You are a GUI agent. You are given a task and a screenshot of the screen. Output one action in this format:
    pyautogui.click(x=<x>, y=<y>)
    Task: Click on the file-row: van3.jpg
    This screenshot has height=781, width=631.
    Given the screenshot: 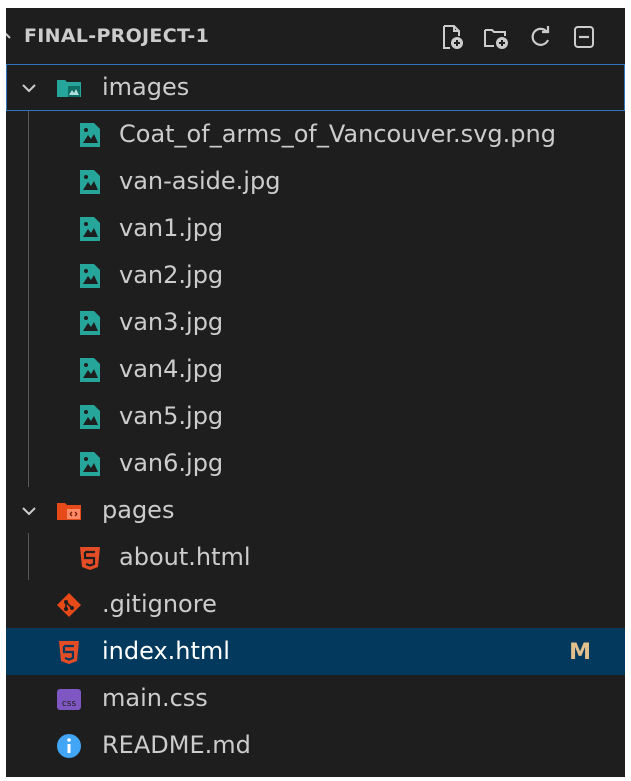 What is the action you would take?
    pyautogui.click(x=315, y=322)
    